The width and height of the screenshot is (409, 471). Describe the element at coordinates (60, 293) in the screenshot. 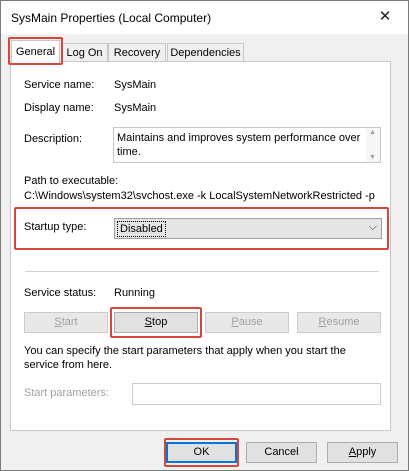

I see `service-status-label: Service status:` at that location.